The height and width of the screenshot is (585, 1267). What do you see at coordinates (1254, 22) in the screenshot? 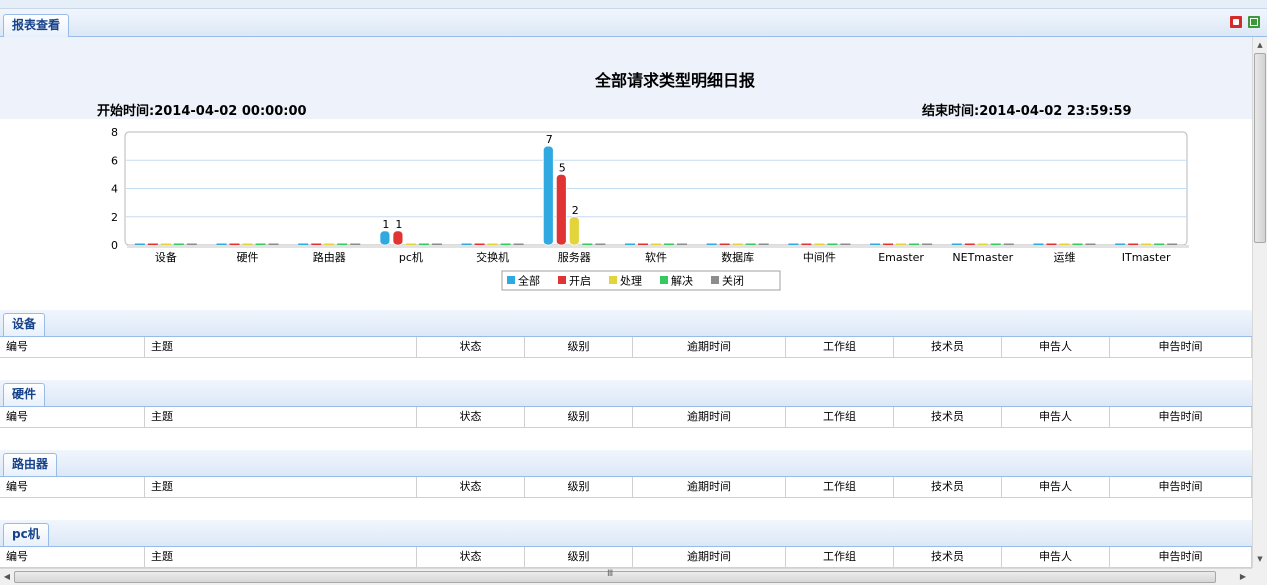
I see `excel-export-icon` at bounding box center [1254, 22].